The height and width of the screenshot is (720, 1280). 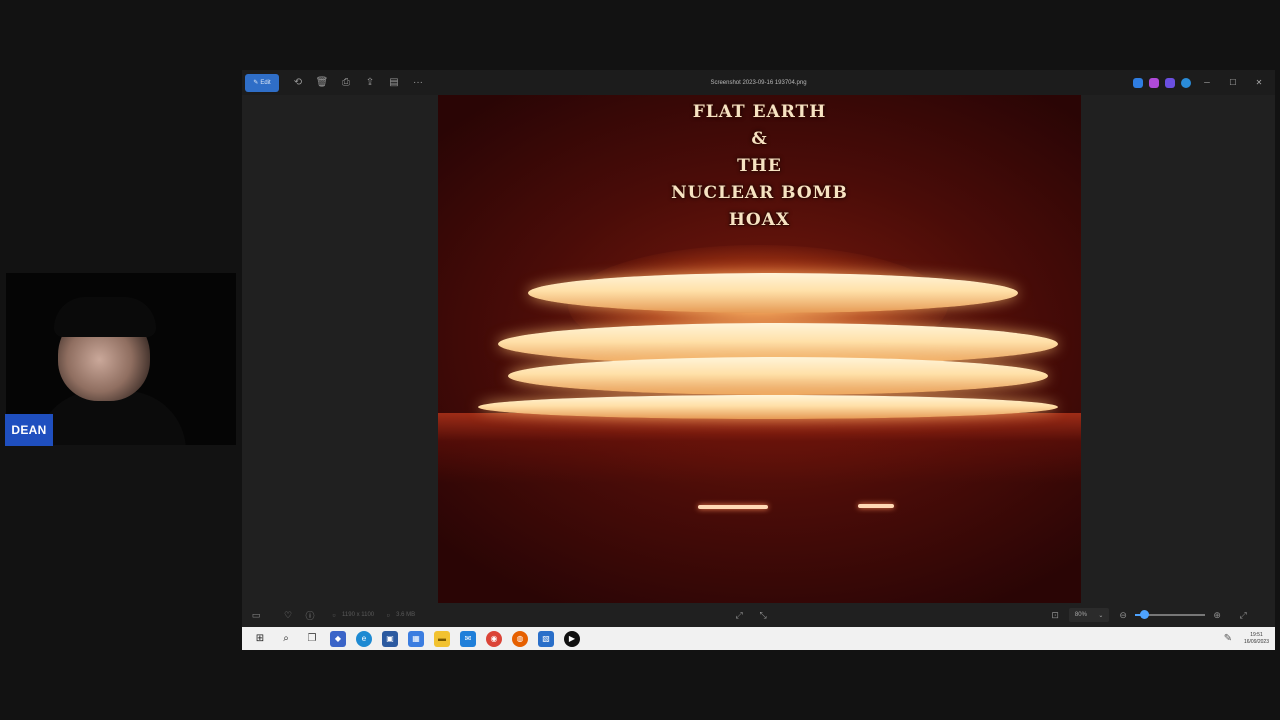 What do you see at coordinates (759, 112) in the screenshot?
I see `poster-title-line: FLAT EARTH` at bounding box center [759, 112].